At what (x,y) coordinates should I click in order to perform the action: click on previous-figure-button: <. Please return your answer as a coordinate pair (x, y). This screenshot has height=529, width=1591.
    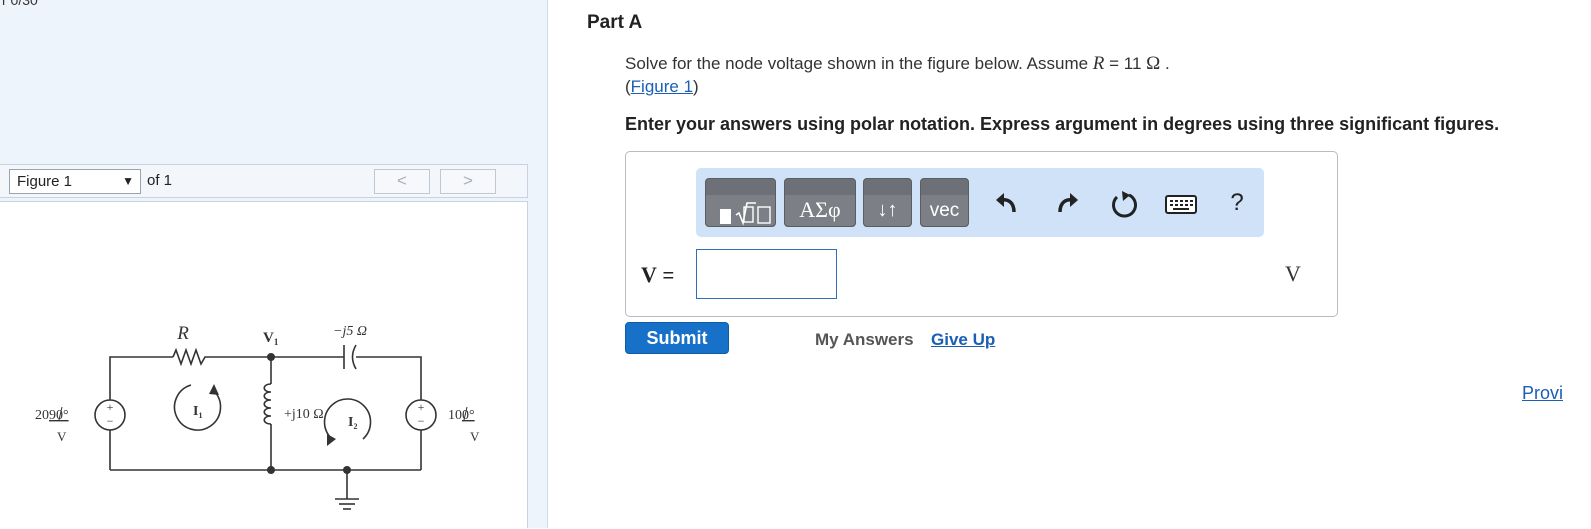
    Looking at the image, I should click on (402, 181).